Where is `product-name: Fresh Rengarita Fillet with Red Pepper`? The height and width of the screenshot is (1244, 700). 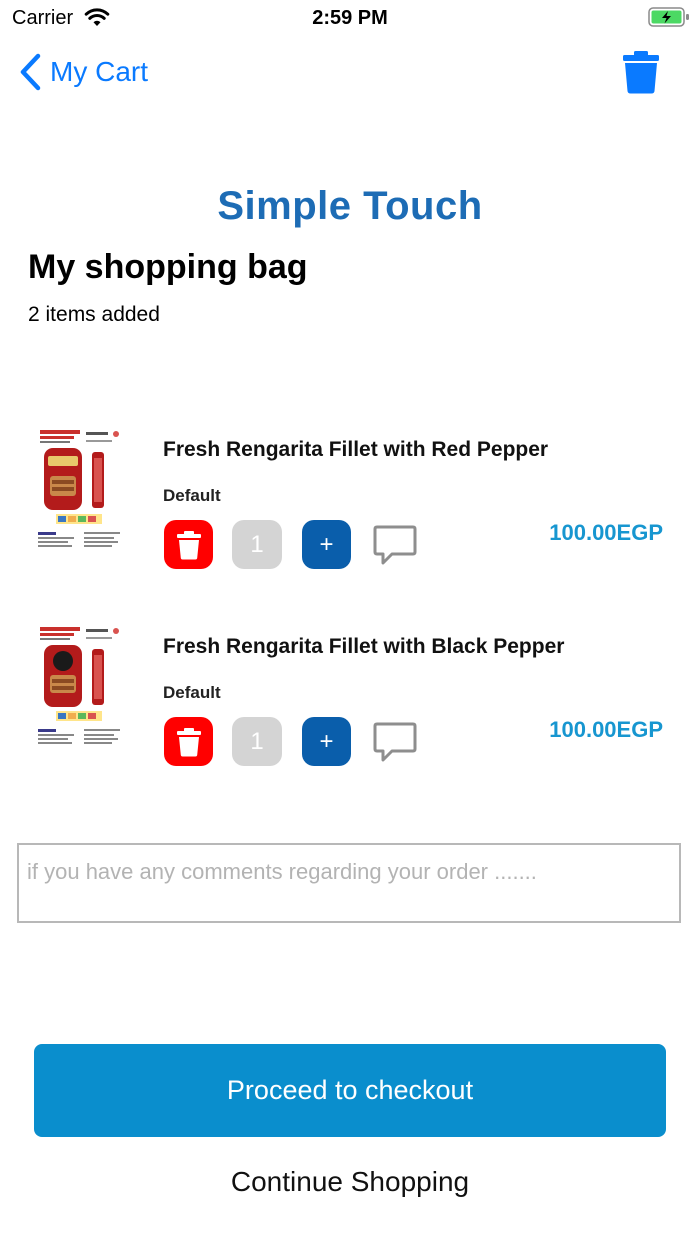 product-name: Fresh Rengarita Fillet with Red Pepper is located at coordinates (356, 449).